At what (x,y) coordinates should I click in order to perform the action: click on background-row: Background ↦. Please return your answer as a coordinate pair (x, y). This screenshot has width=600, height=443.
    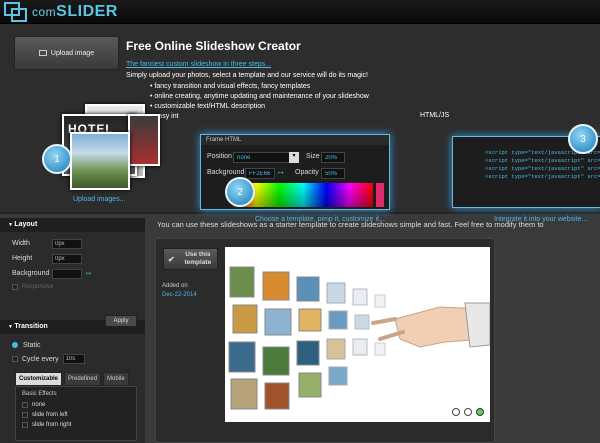
    Looking at the image, I should click on (72, 273).